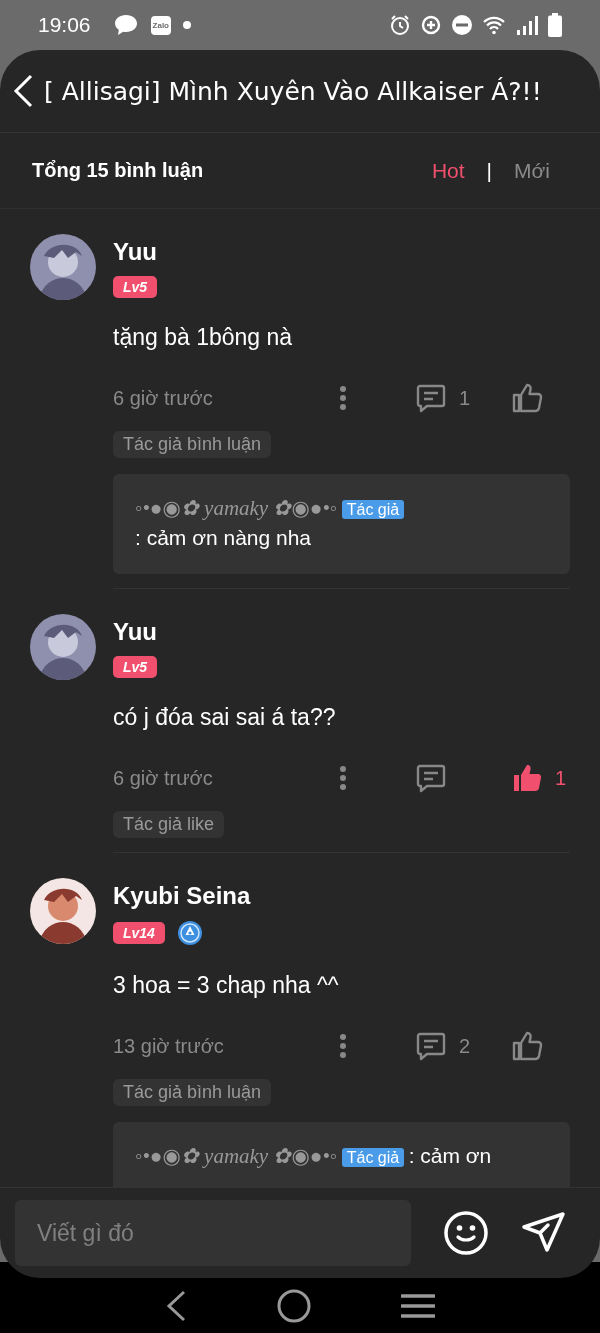 The image size is (600, 1333). What do you see at coordinates (462, 25) in the screenshot?
I see `do-not-disturb-icon` at bounding box center [462, 25].